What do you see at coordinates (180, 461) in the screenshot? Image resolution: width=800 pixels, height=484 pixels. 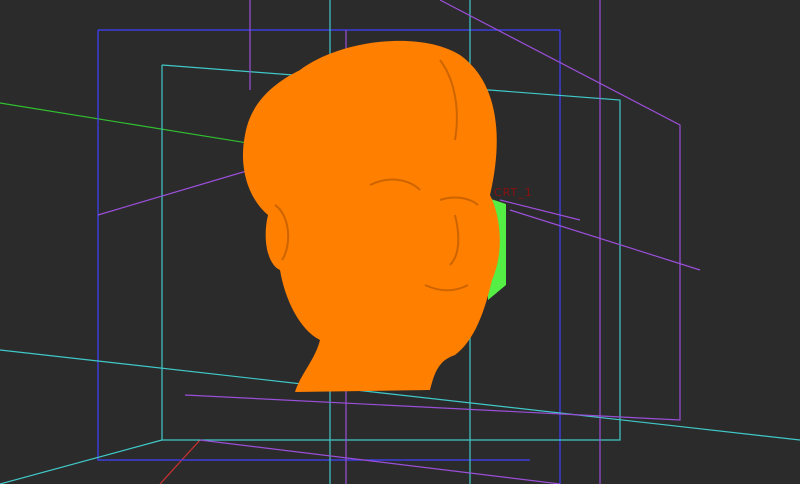 I see `axis-z-line` at bounding box center [180, 461].